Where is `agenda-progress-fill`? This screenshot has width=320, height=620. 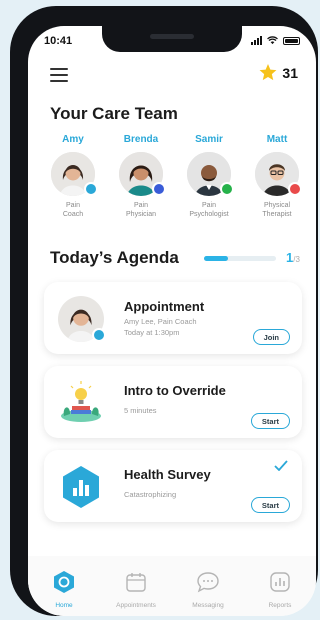 agenda-progress-fill is located at coordinates (216, 258).